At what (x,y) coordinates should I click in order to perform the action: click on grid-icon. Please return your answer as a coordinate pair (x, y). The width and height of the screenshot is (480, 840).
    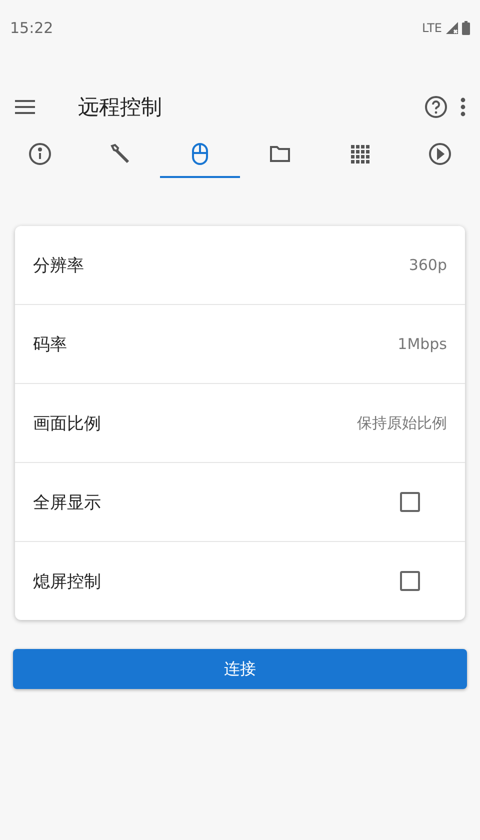
    Looking at the image, I should click on (360, 154).